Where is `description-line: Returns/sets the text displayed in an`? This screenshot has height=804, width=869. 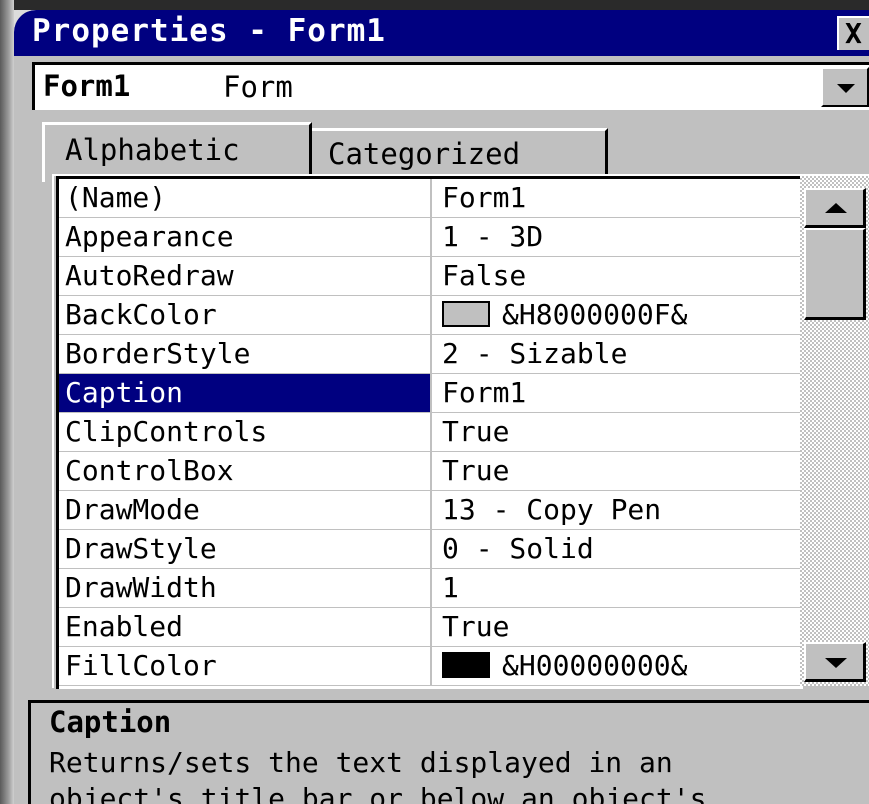
description-line: Returns/sets the text displayed in an is located at coordinates (361, 762).